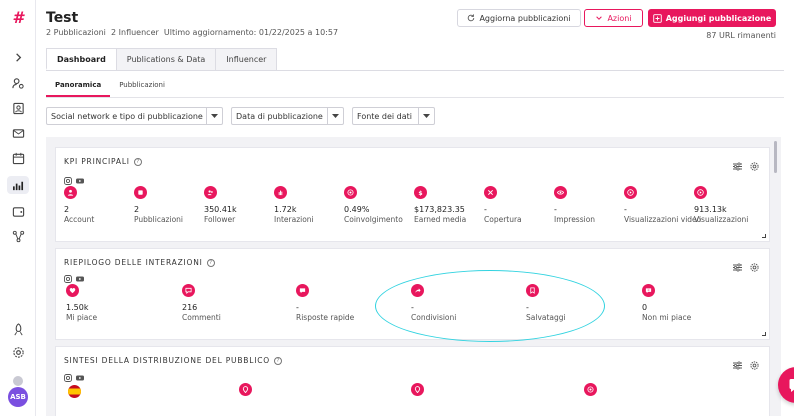 The height and width of the screenshot is (416, 794). I want to click on refresh-label: Aggiorna pubblicazioni, so click(525, 18).